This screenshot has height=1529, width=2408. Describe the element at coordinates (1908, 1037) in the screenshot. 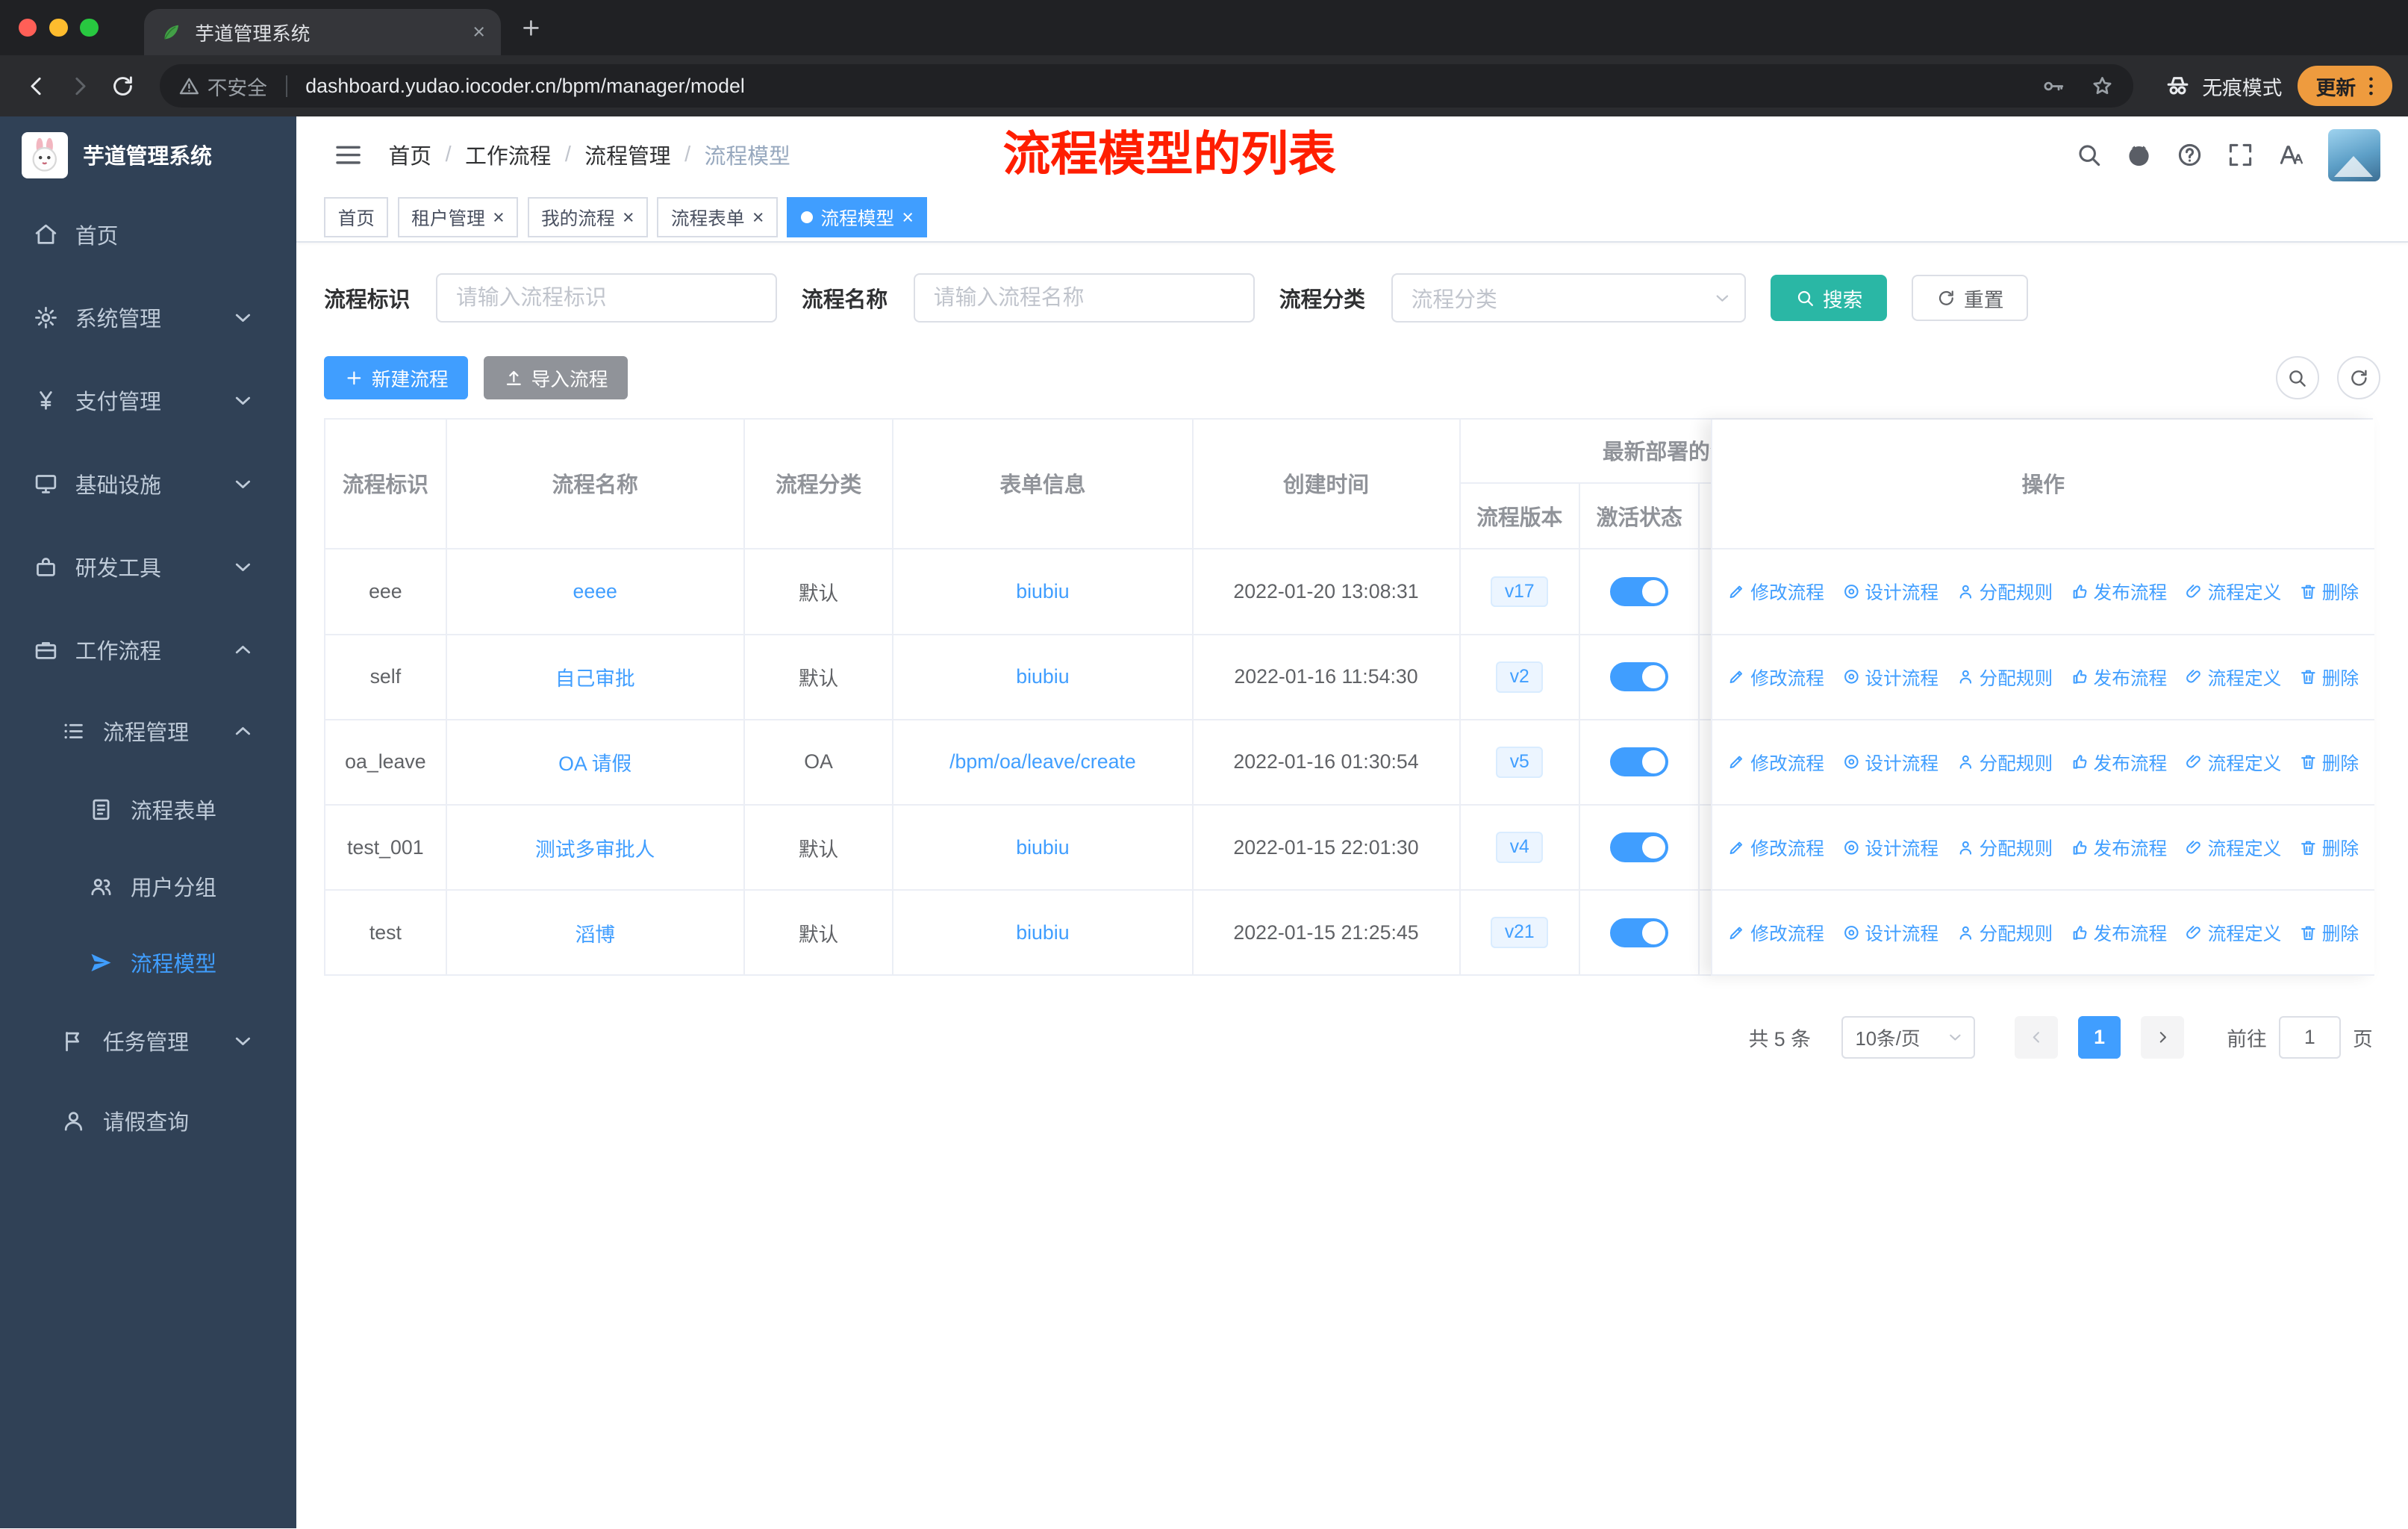

I see `page-size-select: 10条/页` at that location.